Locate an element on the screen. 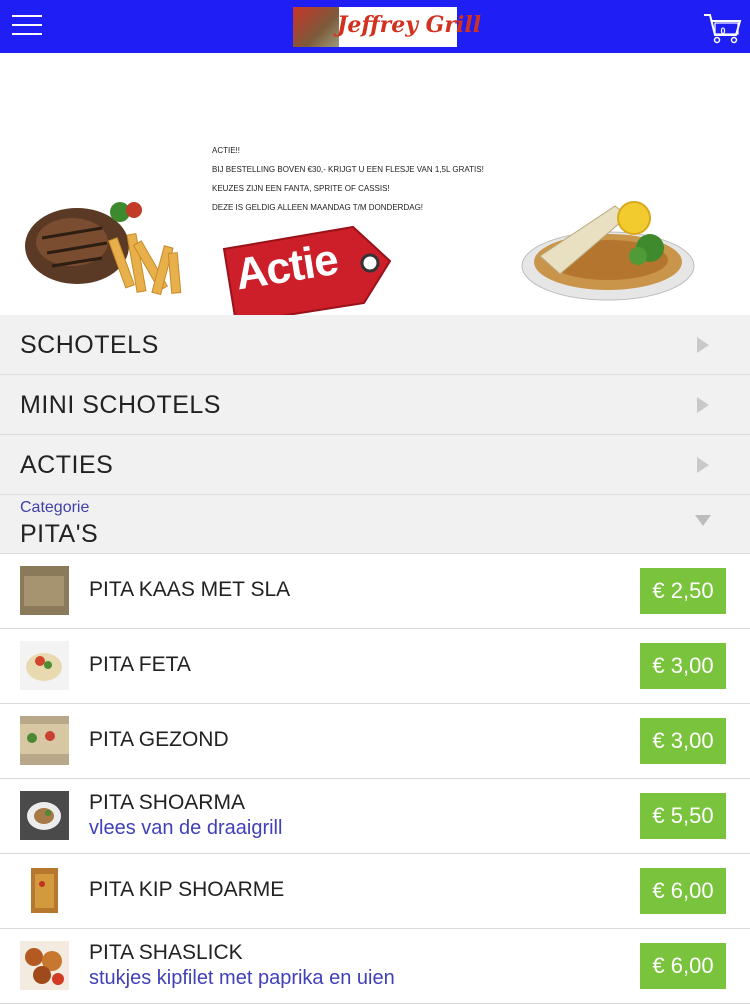 The image size is (750, 1004). category-pitas: Categorie PITA'S is located at coordinates (375, 524).